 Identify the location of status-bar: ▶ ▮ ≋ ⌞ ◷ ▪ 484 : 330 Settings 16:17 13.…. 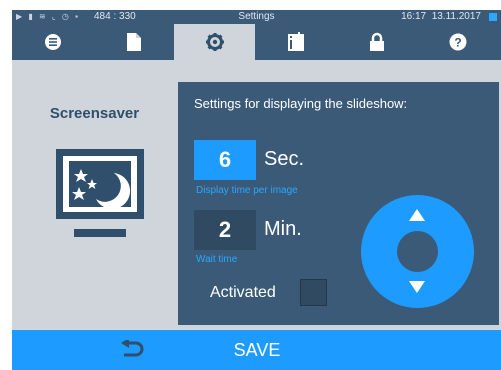
(256, 17).